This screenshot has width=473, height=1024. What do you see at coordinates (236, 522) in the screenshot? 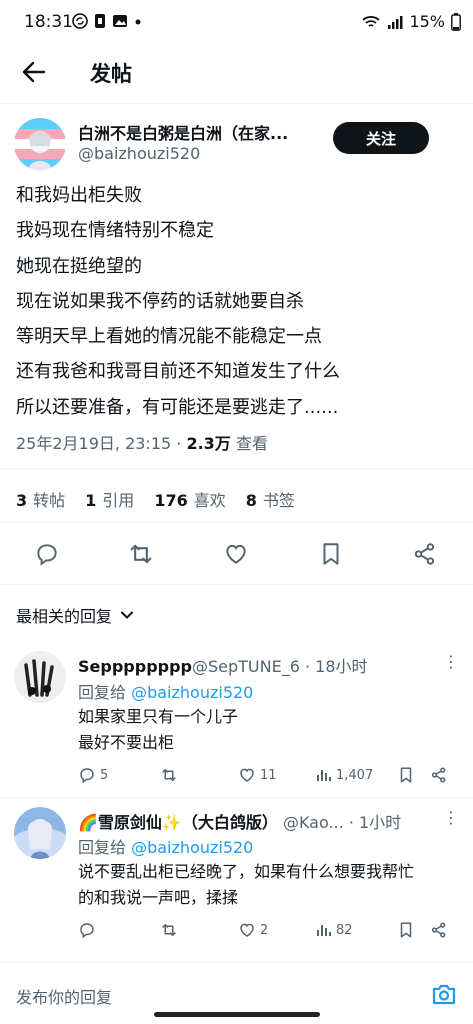
I see `stats-divider` at bounding box center [236, 522].